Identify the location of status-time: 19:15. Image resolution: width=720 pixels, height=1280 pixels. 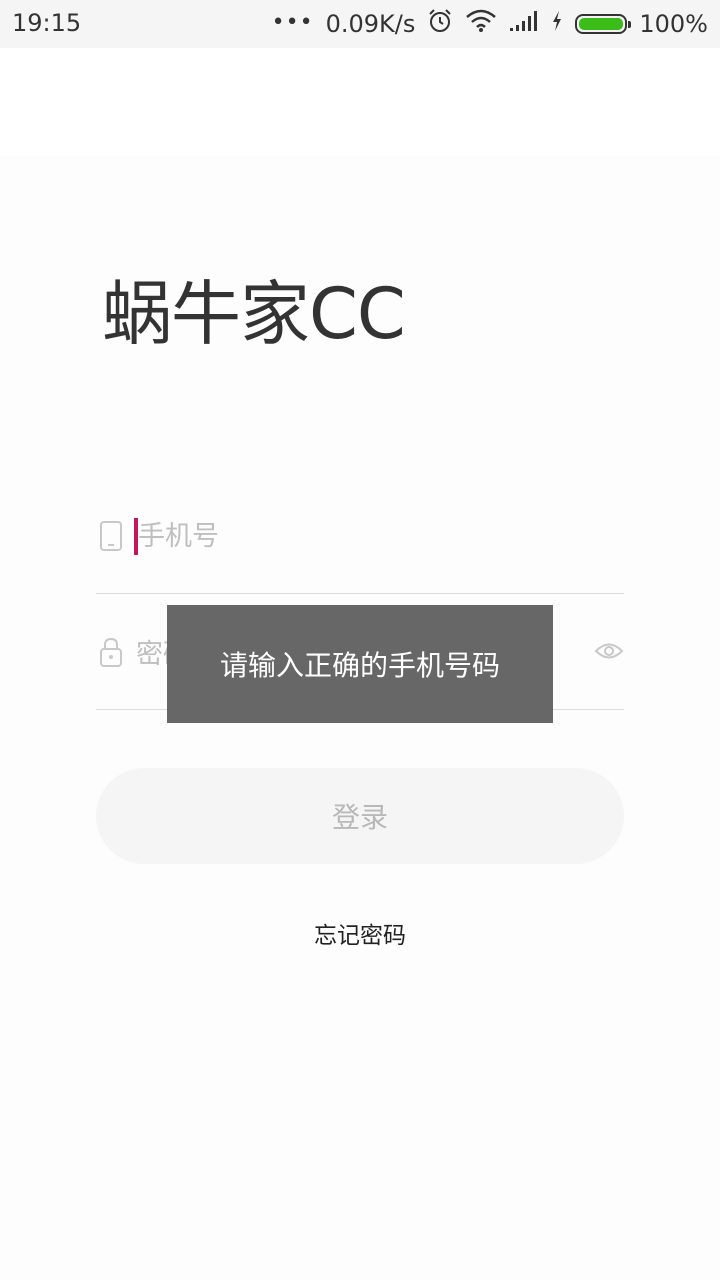
(47, 23).